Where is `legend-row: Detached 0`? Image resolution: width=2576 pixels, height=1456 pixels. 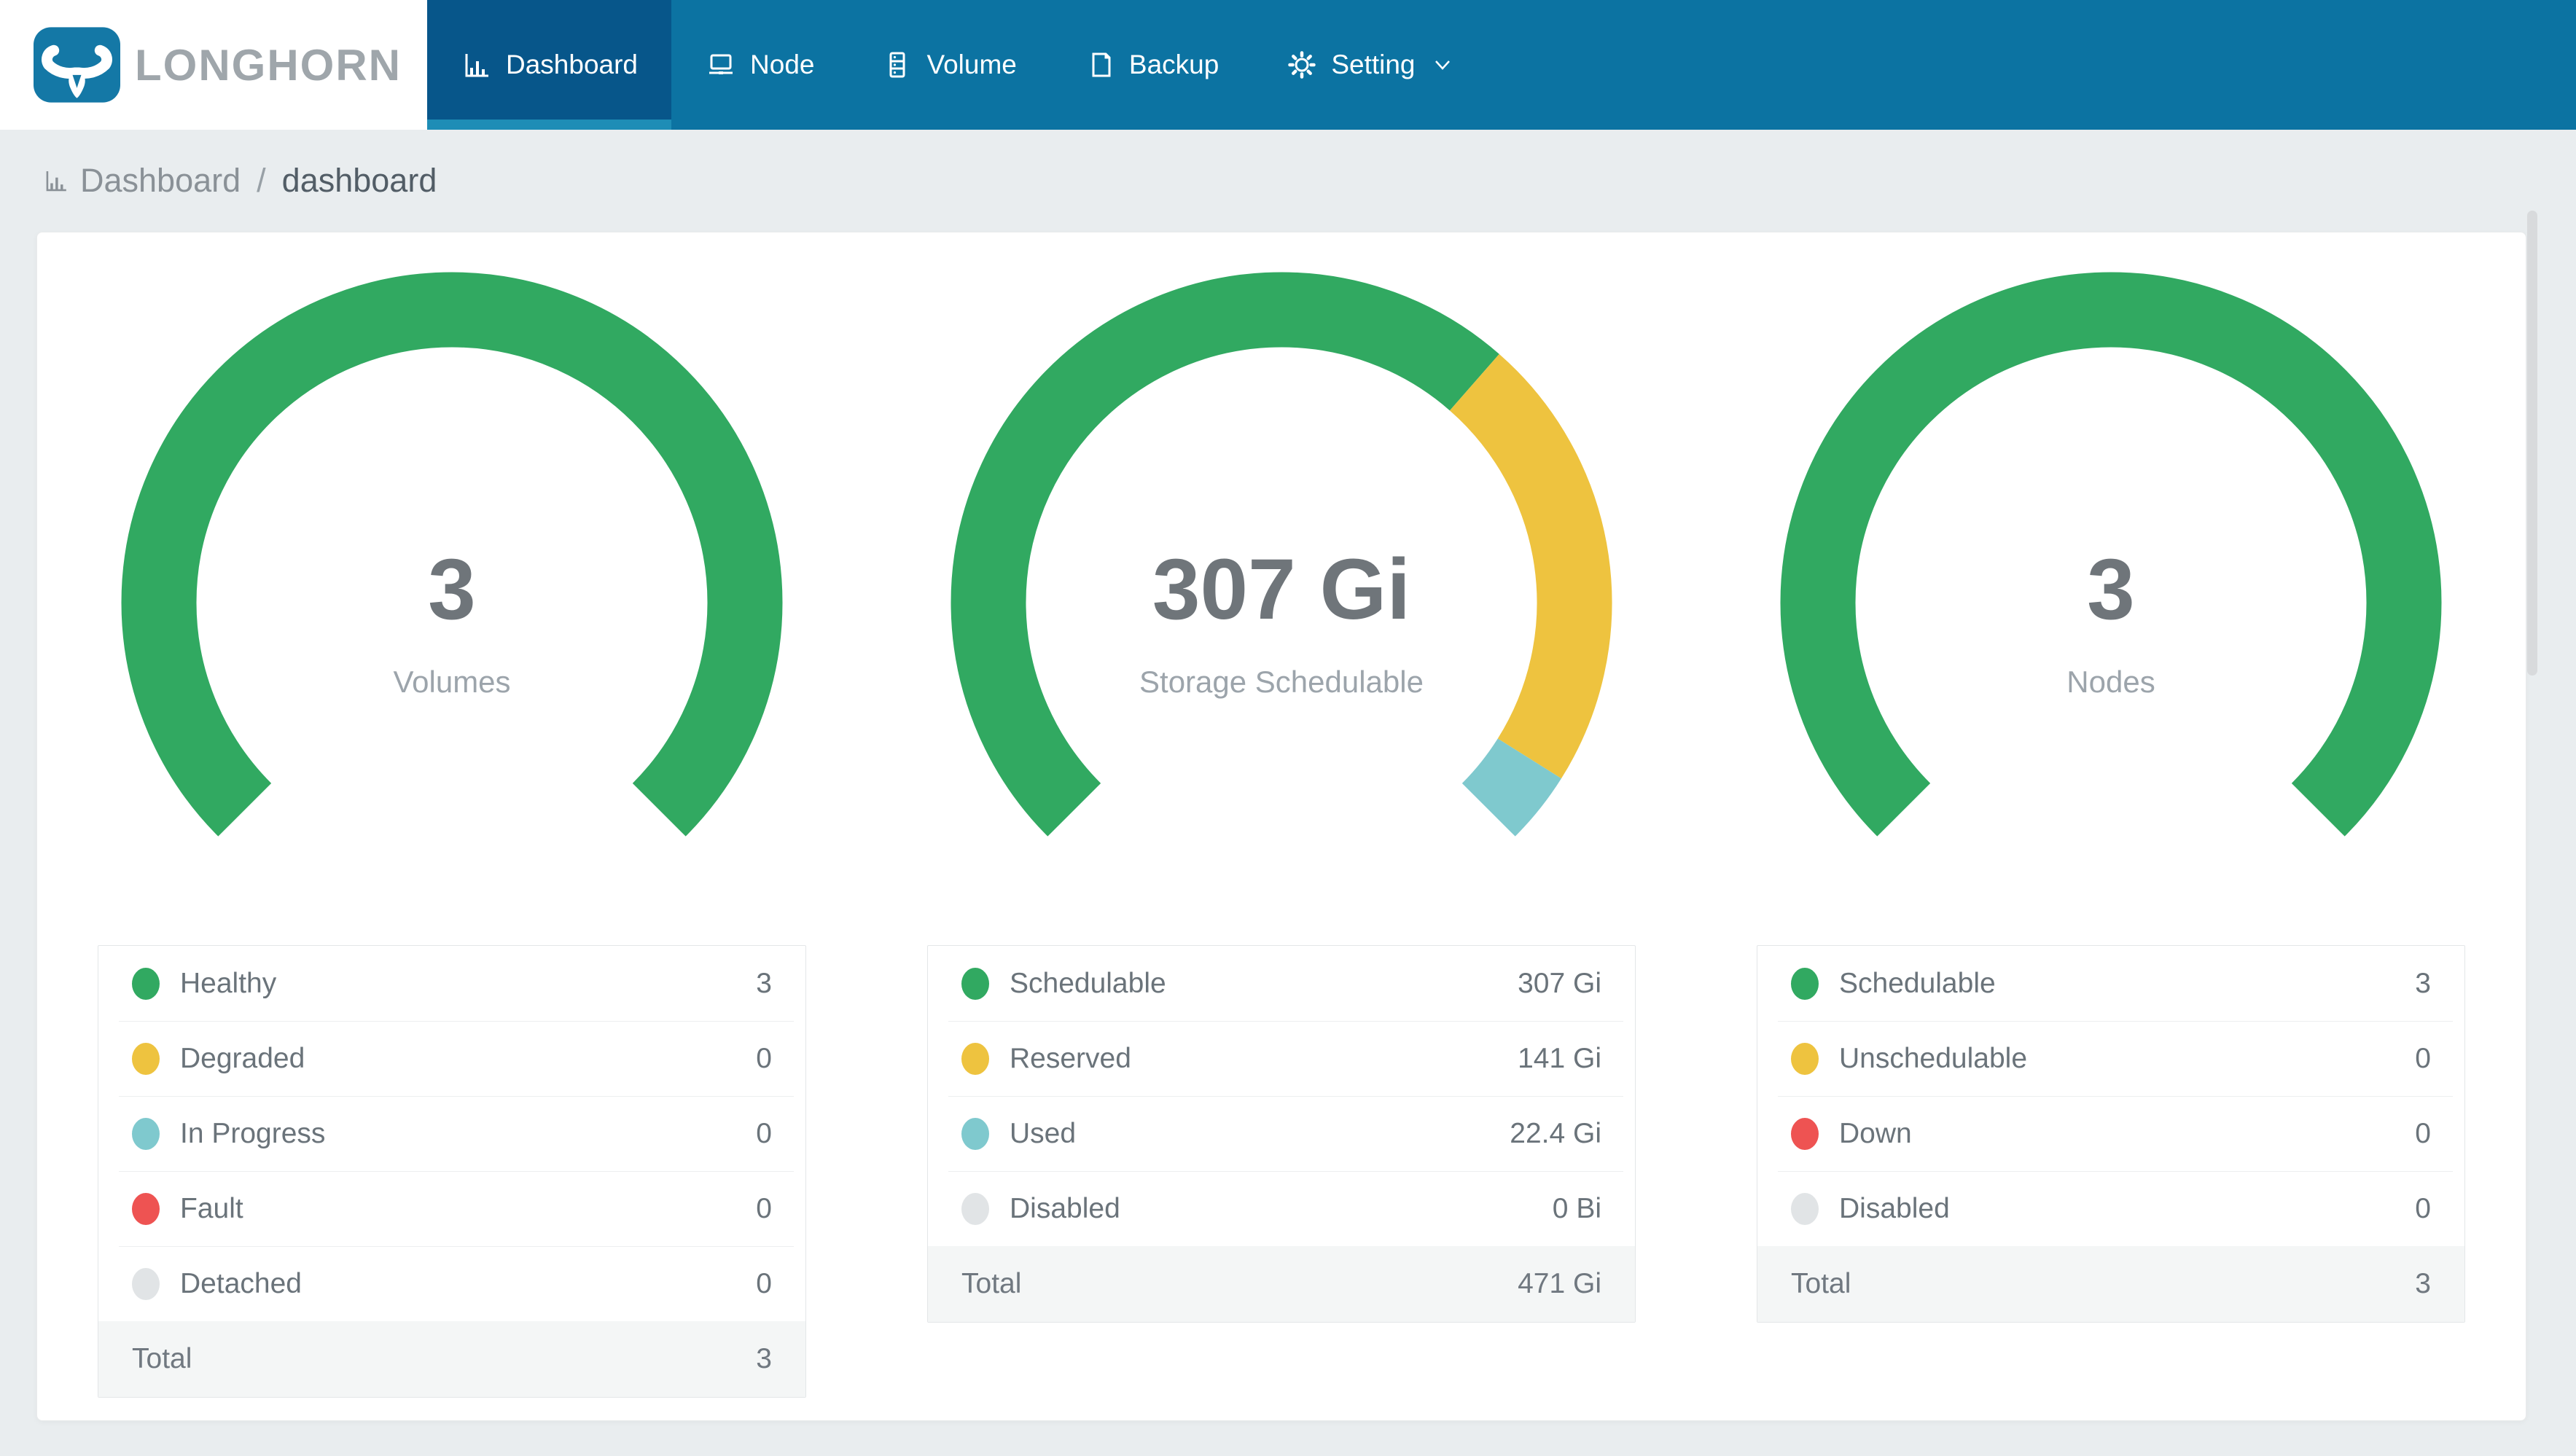 legend-row: Detached 0 is located at coordinates (451, 1283).